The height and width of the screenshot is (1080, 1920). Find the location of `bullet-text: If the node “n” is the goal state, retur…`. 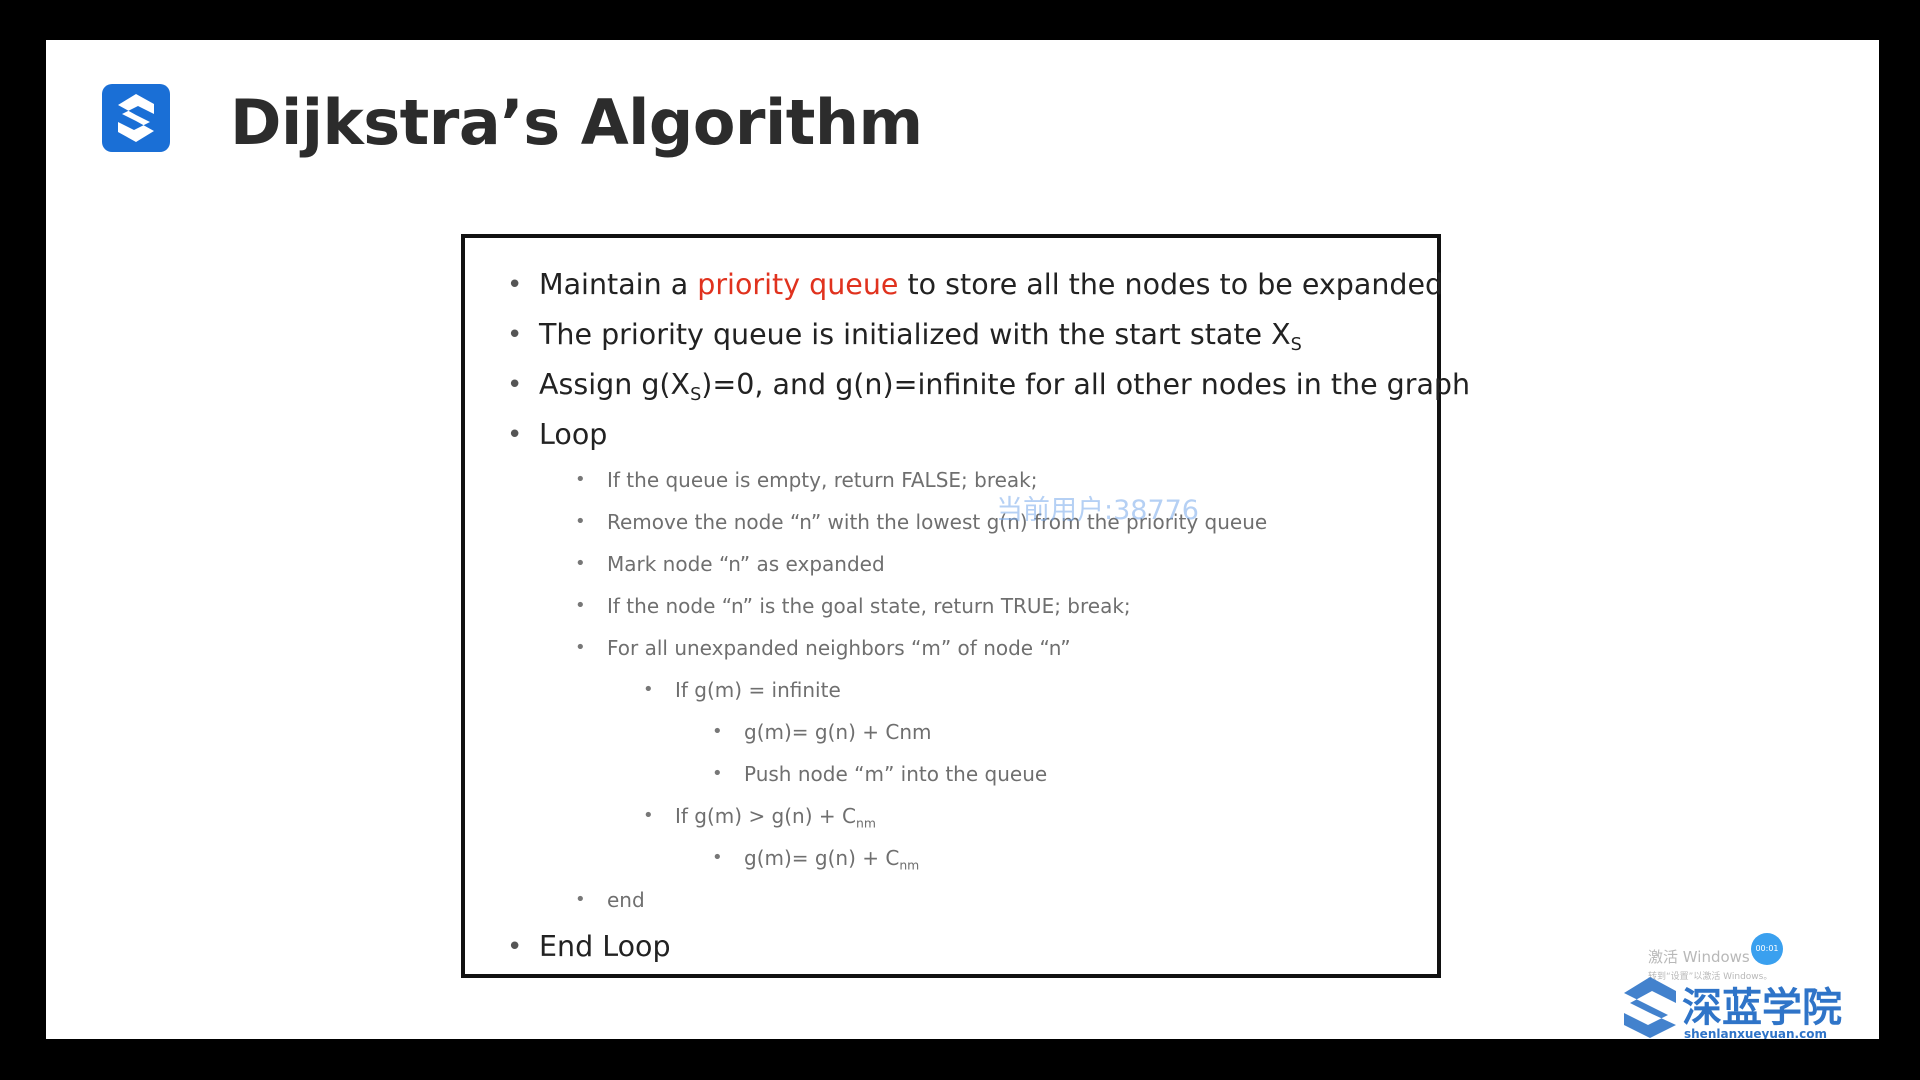

bullet-text: If the node “n” is the goal state, retur… is located at coordinates (869, 606).